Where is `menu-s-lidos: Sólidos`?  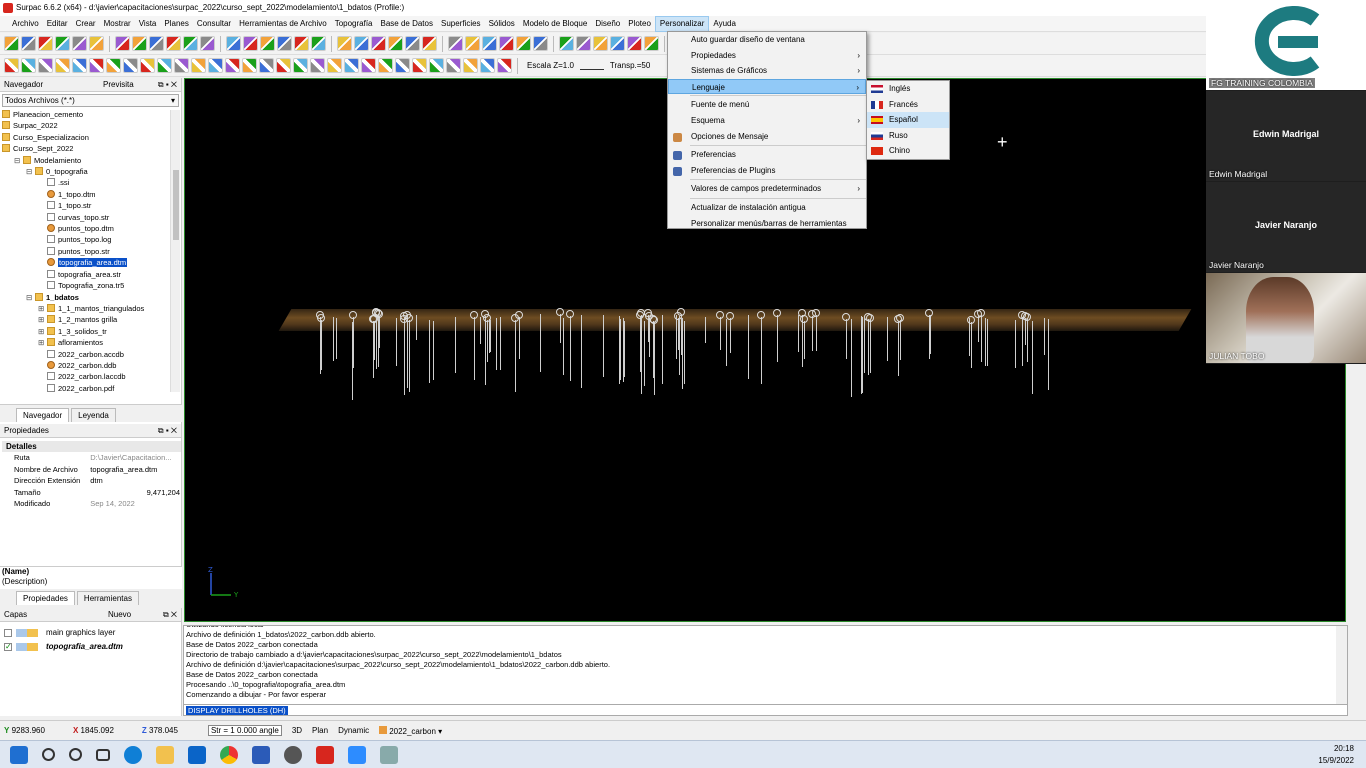 menu-s-lidos: Sólidos is located at coordinates (502, 24).